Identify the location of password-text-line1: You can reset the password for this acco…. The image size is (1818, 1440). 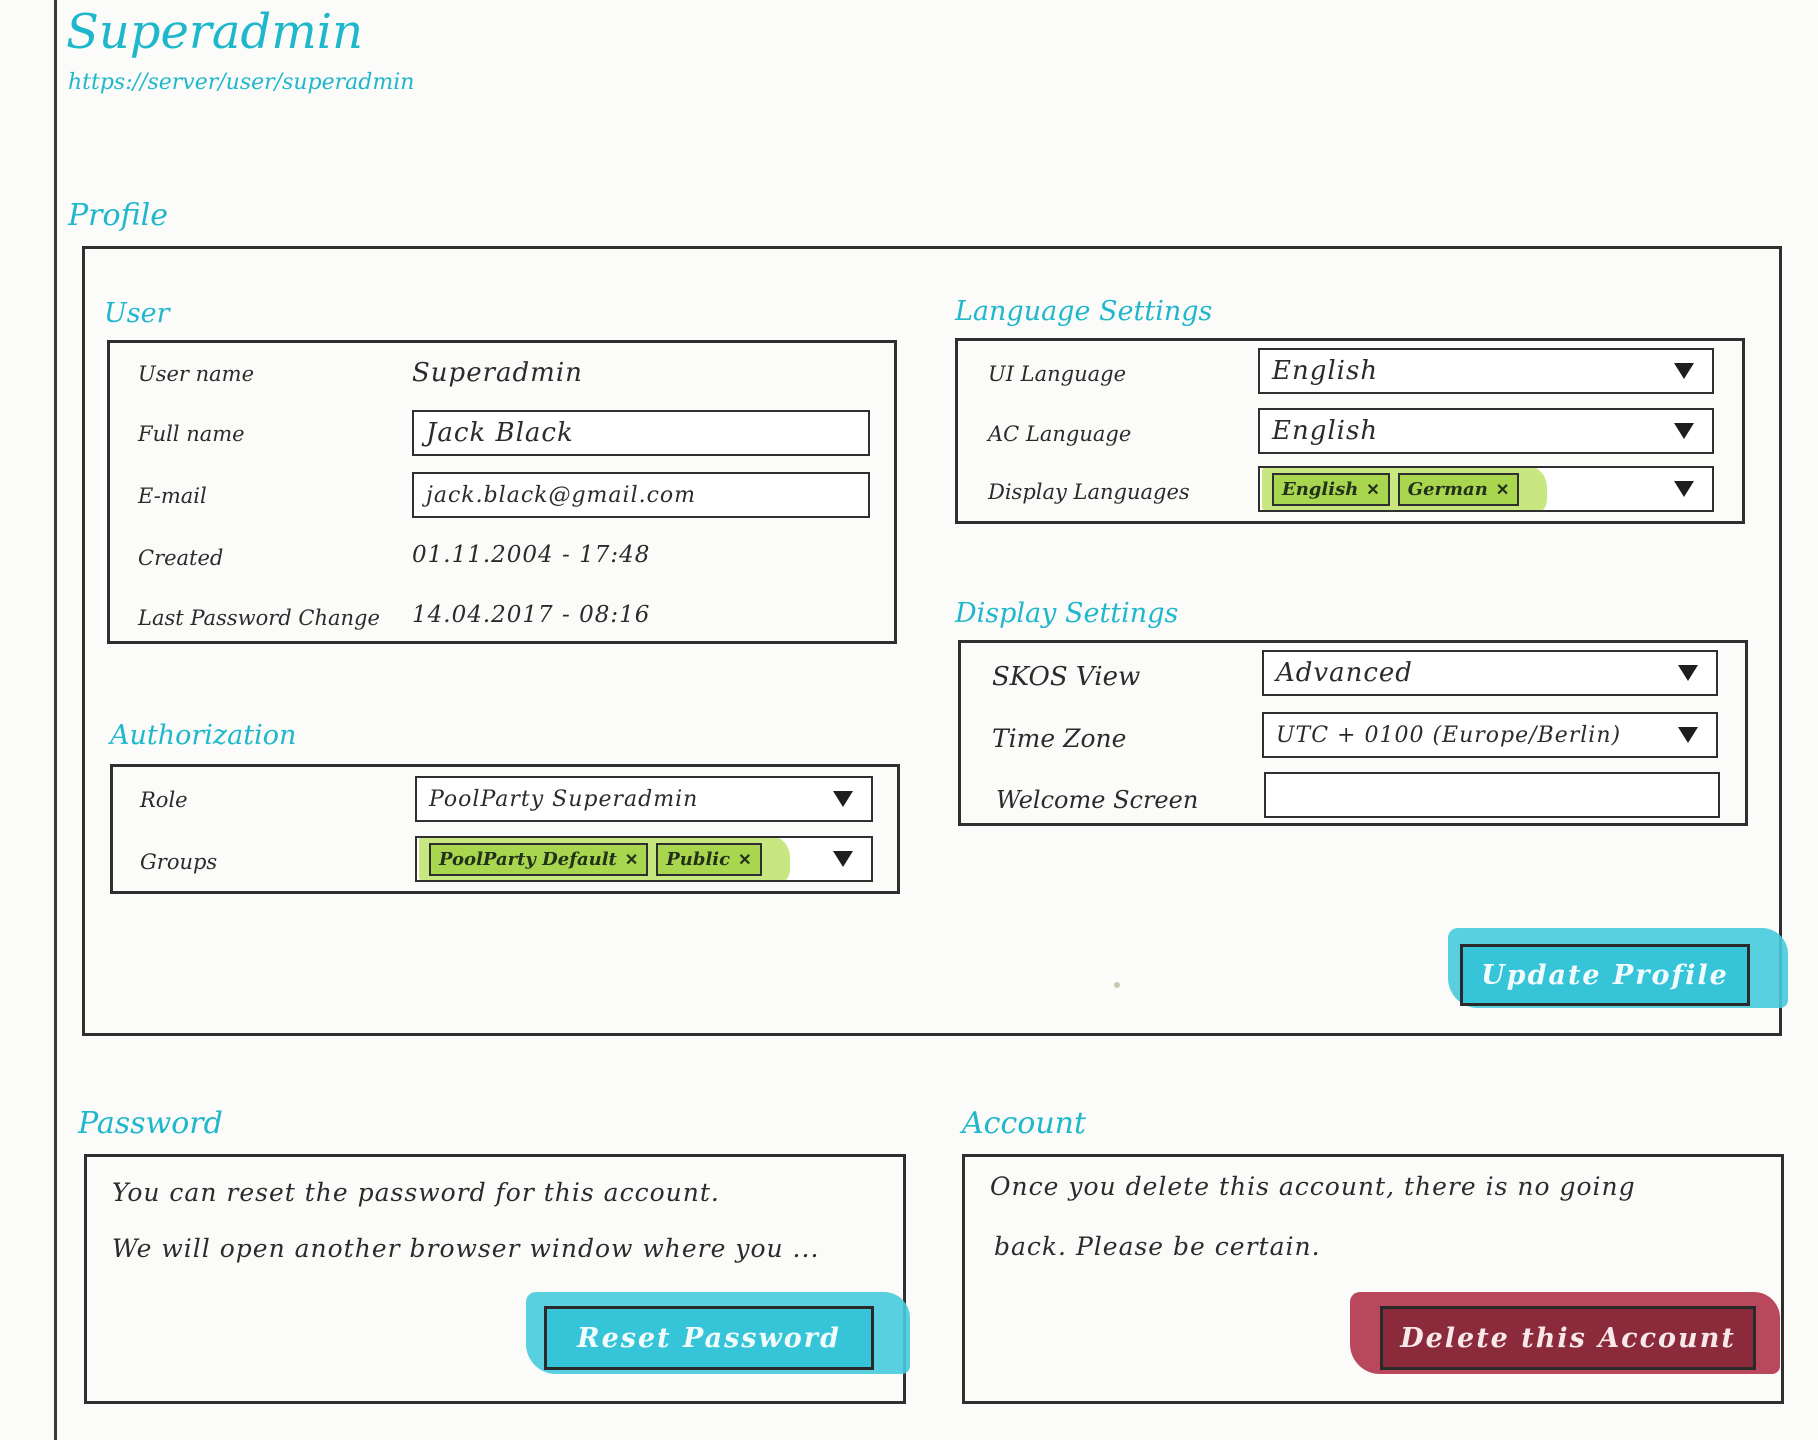
(416, 1192).